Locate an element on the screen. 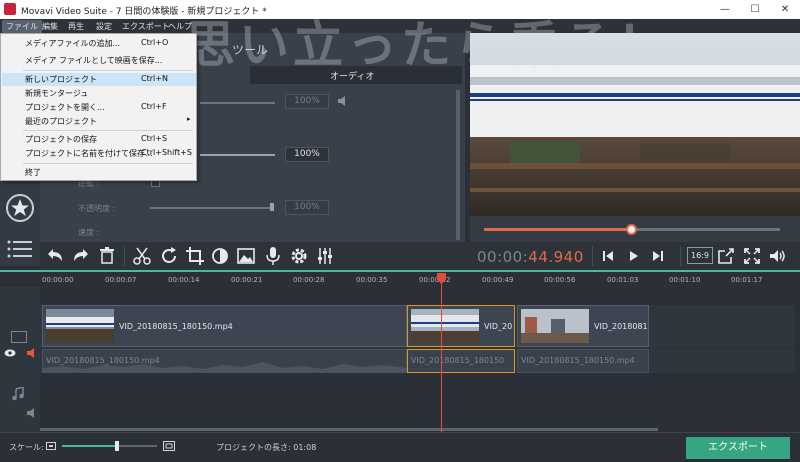 The height and width of the screenshot is (462, 800). delete-icon is located at coordinates (107, 256).